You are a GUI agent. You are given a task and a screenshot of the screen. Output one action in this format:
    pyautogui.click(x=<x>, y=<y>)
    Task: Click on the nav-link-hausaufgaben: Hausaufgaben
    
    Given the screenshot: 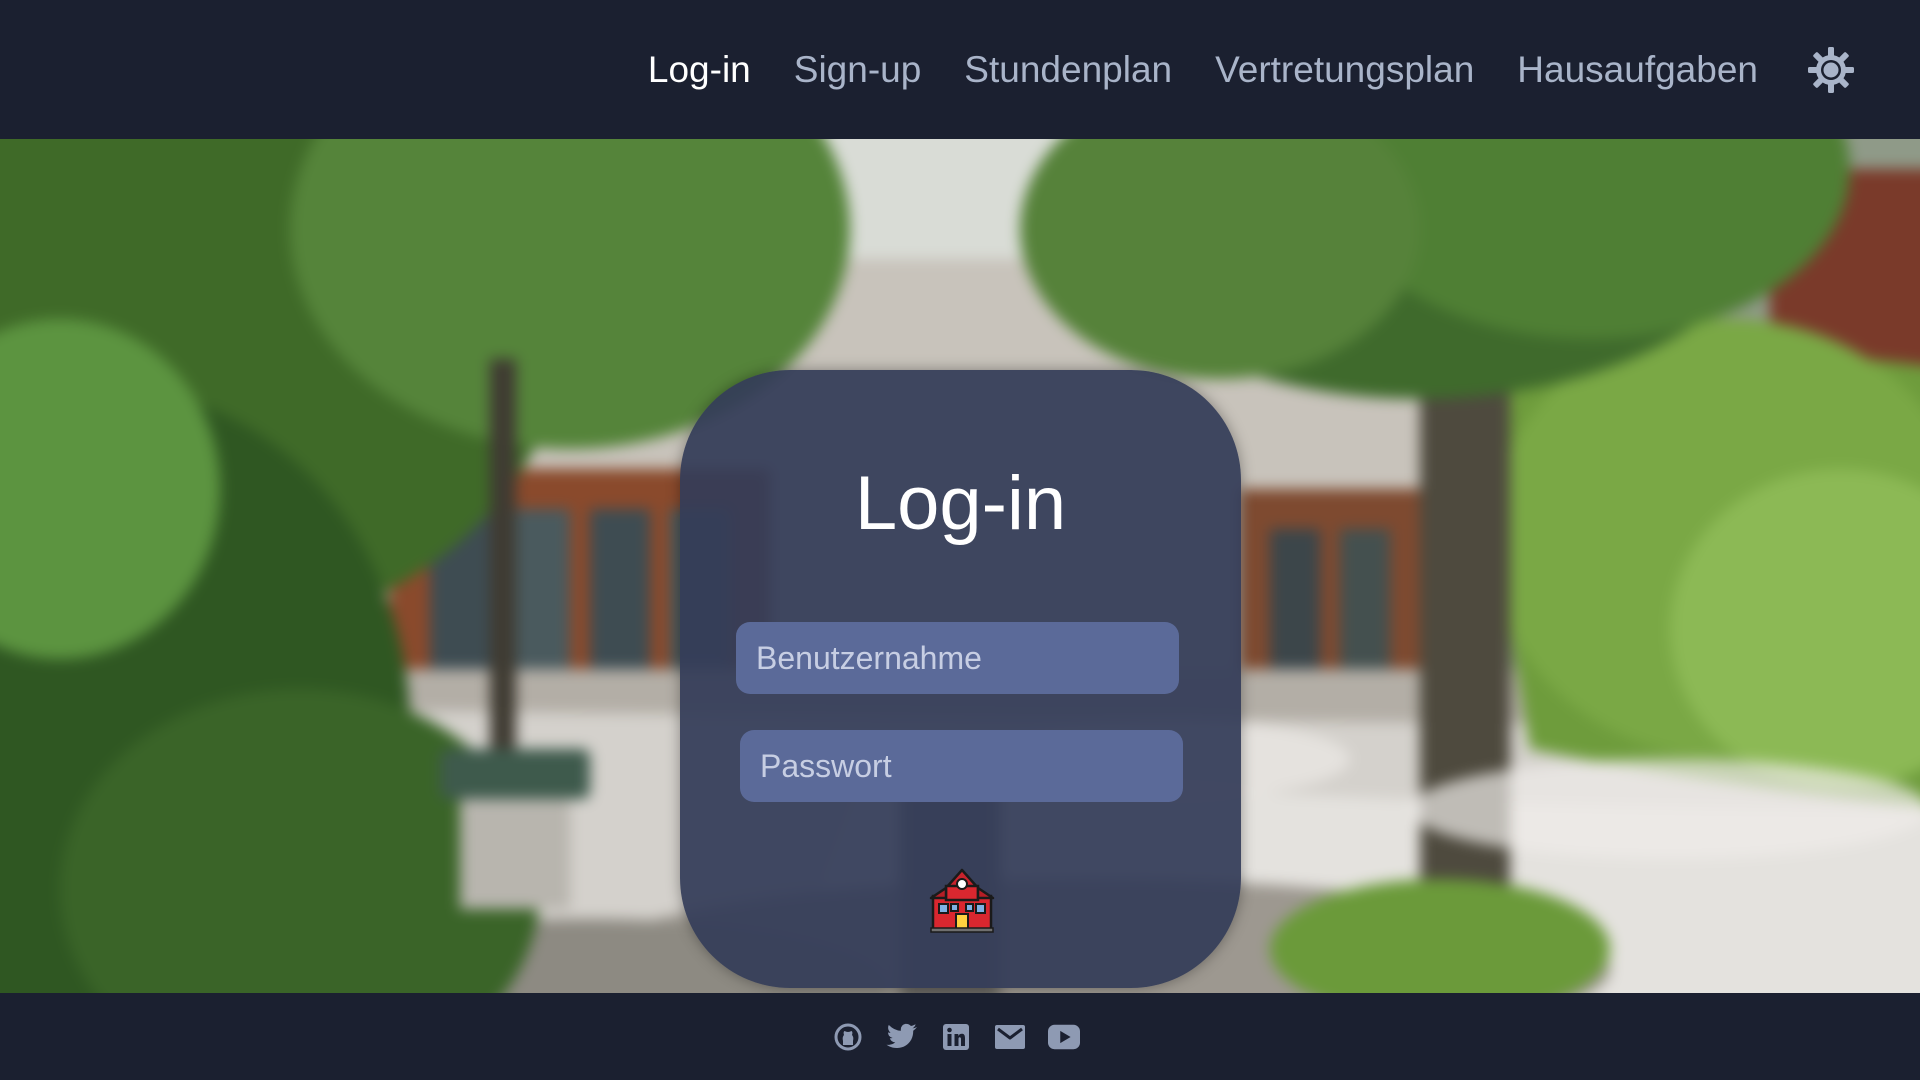 What is the action you would take?
    pyautogui.click(x=1637, y=70)
    